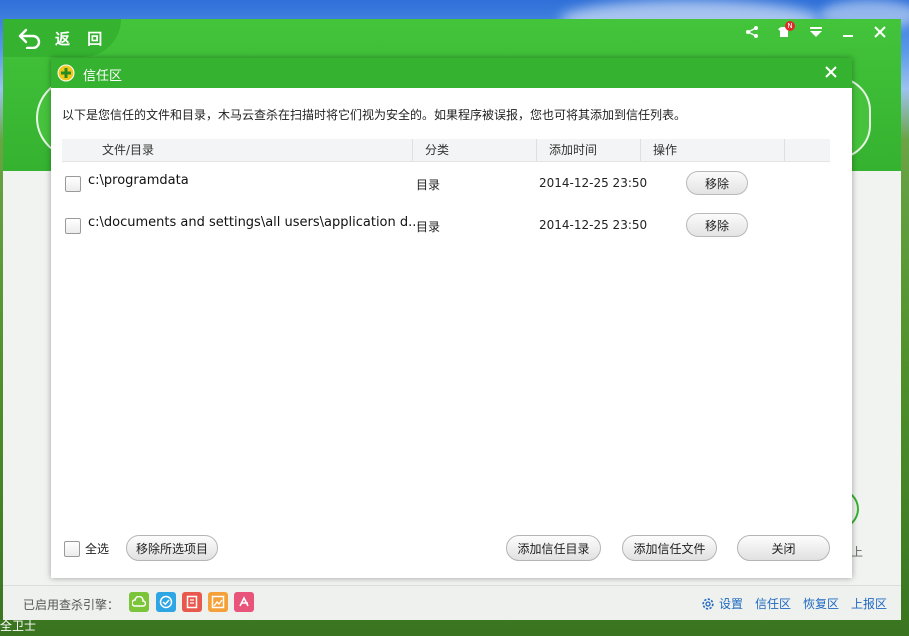 Image resolution: width=909 pixels, height=636 pixels. I want to click on footer-links: 设置 信任区 恢复区 上报区, so click(794, 603).